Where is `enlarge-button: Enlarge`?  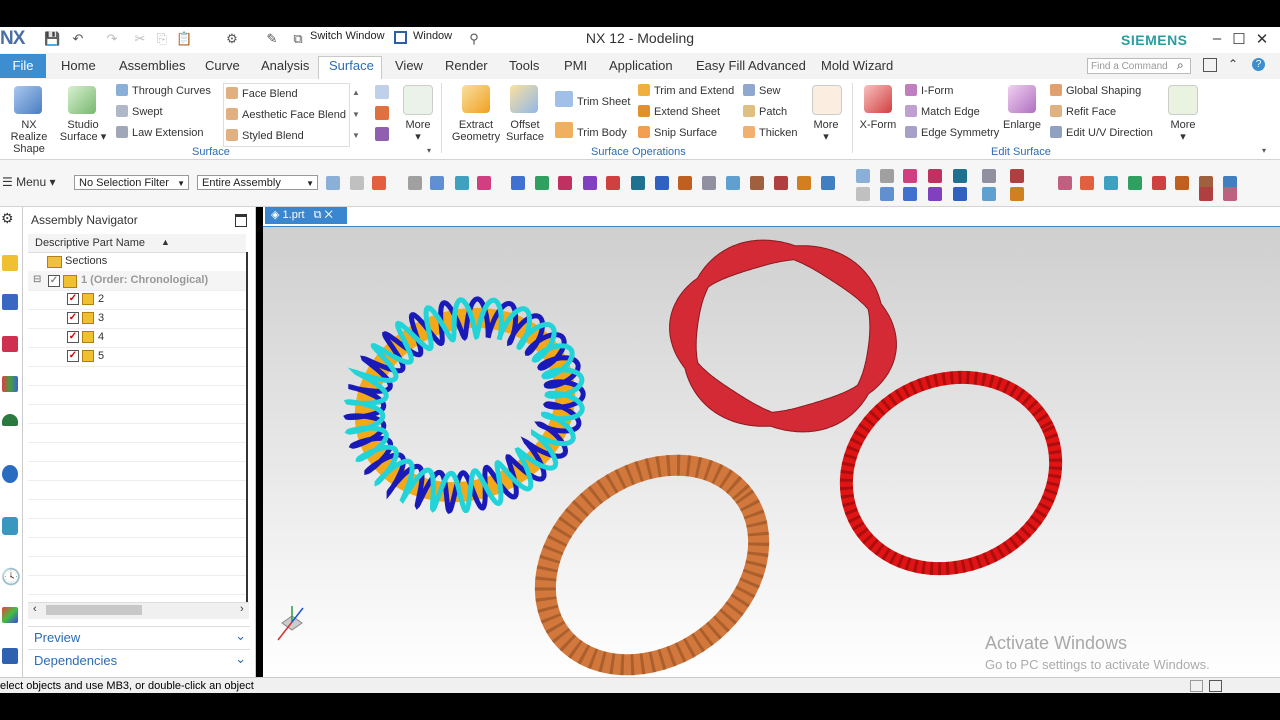
enlarge-button: Enlarge is located at coordinates (1022, 125).